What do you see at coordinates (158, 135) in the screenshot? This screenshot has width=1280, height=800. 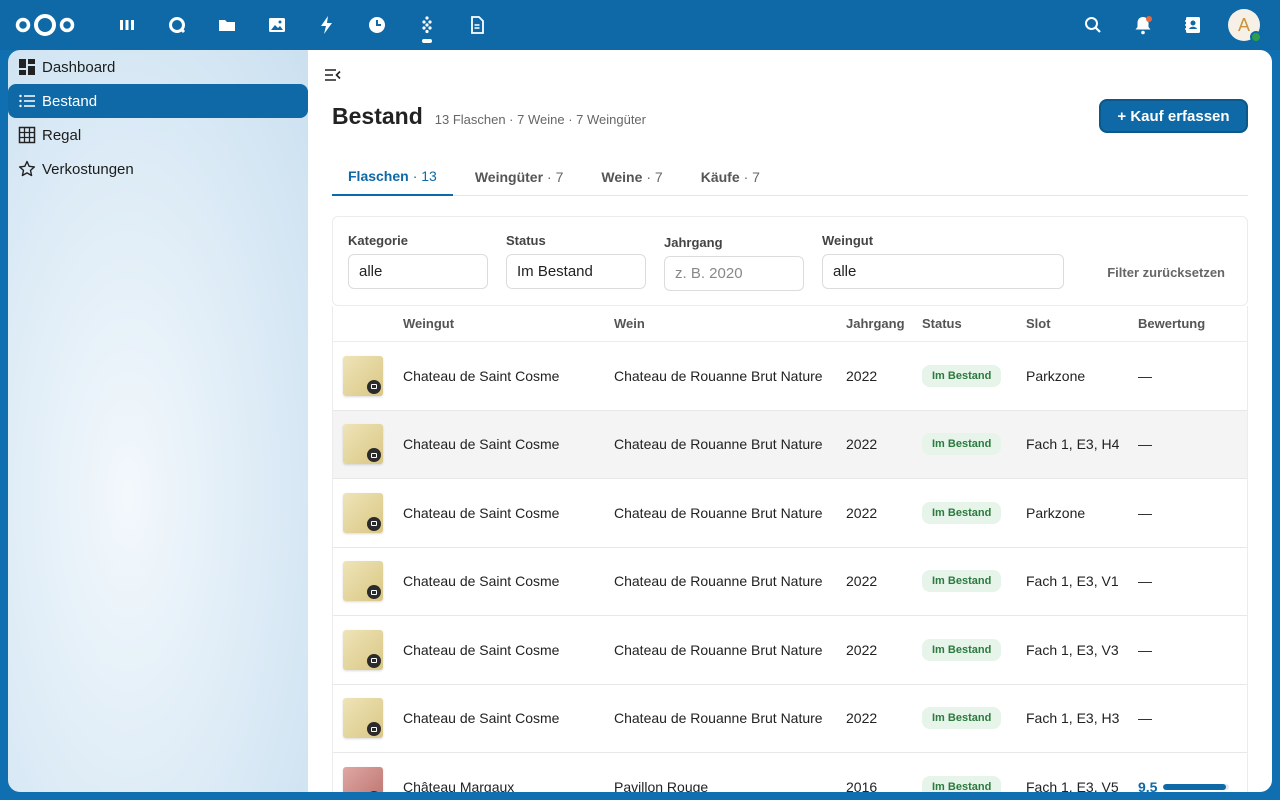 I see `sidebar-item-regal: Regal` at bounding box center [158, 135].